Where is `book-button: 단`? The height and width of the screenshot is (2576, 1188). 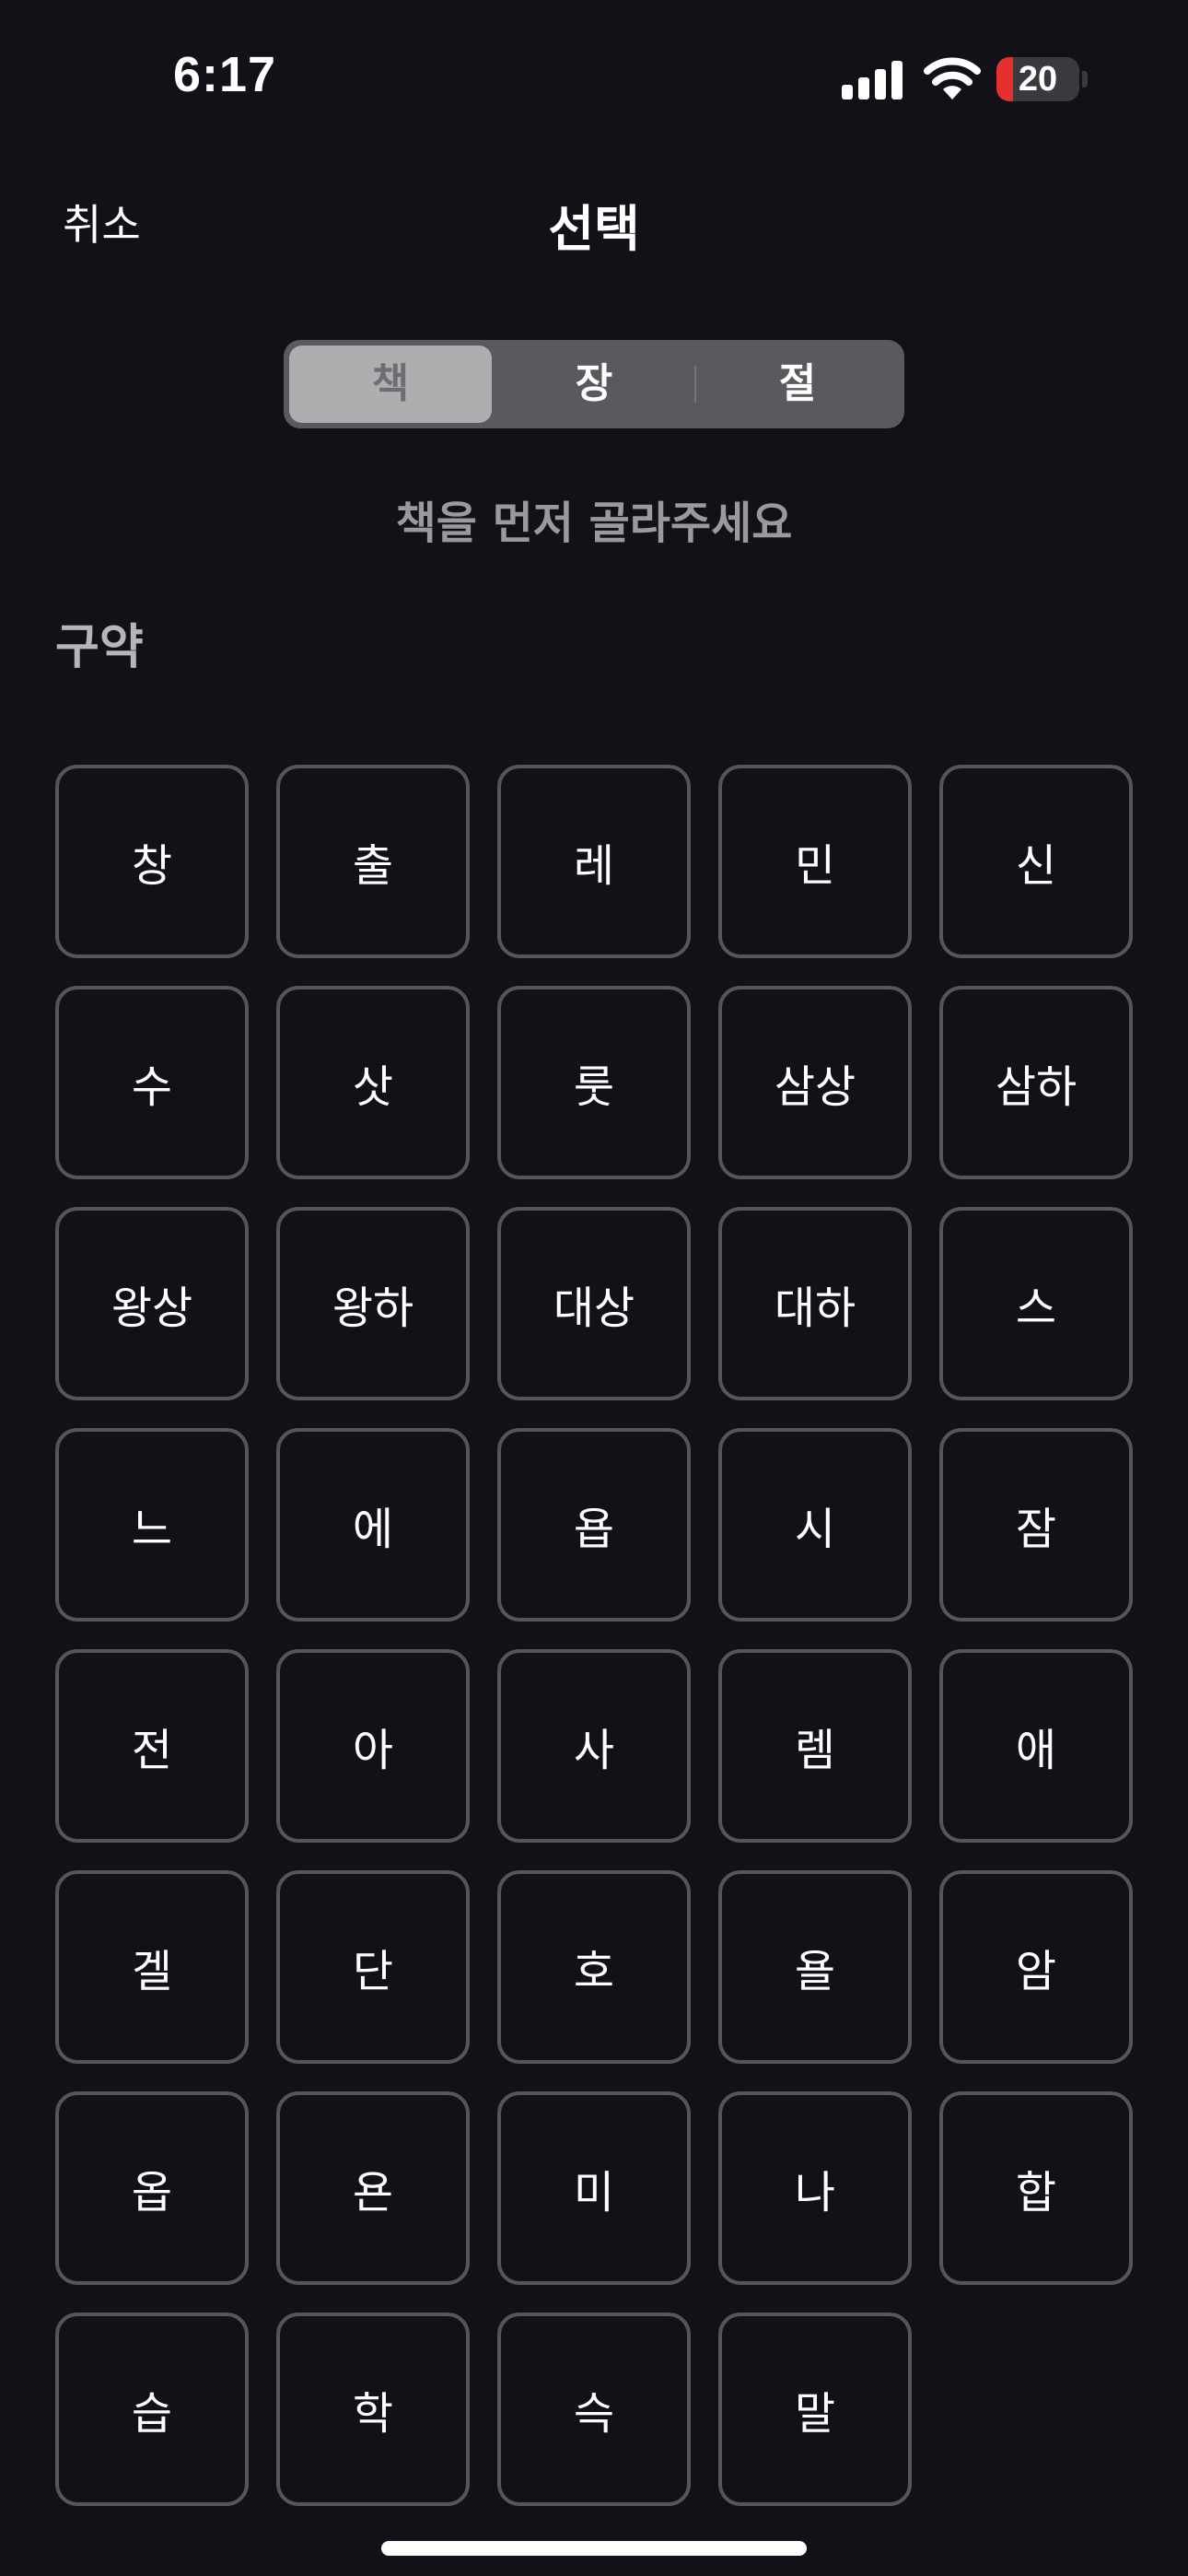 book-button: 단 is located at coordinates (373, 1967).